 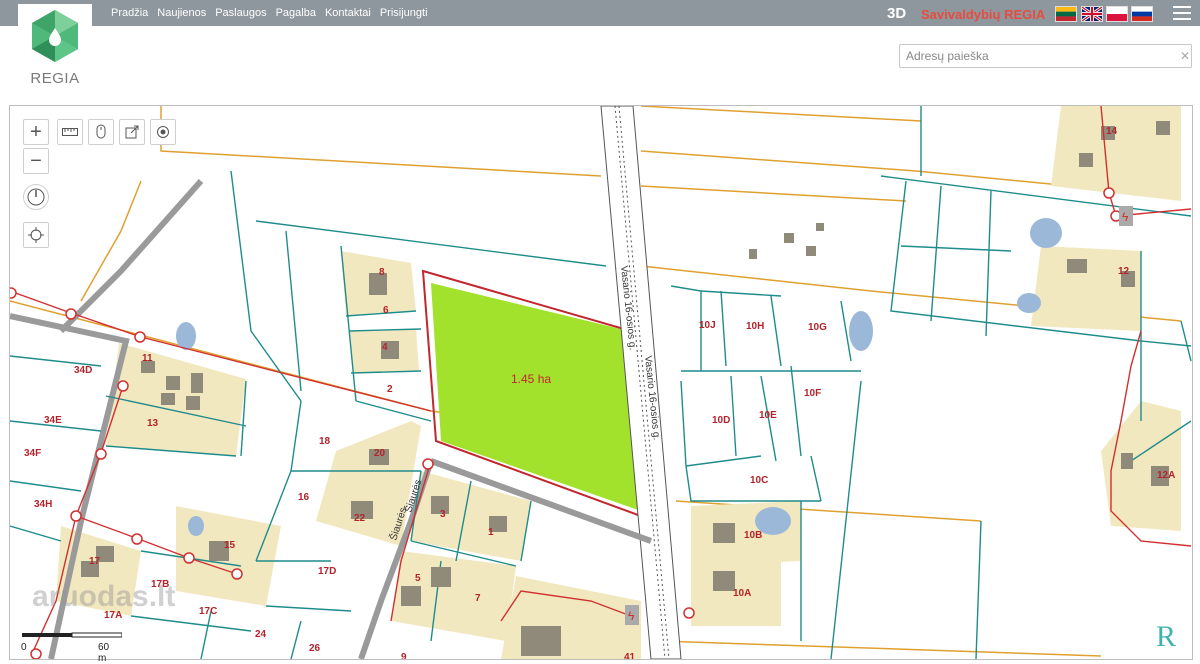 What do you see at coordinates (304, 497) in the screenshot?
I see `parcel-label: 16` at bounding box center [304, 497].